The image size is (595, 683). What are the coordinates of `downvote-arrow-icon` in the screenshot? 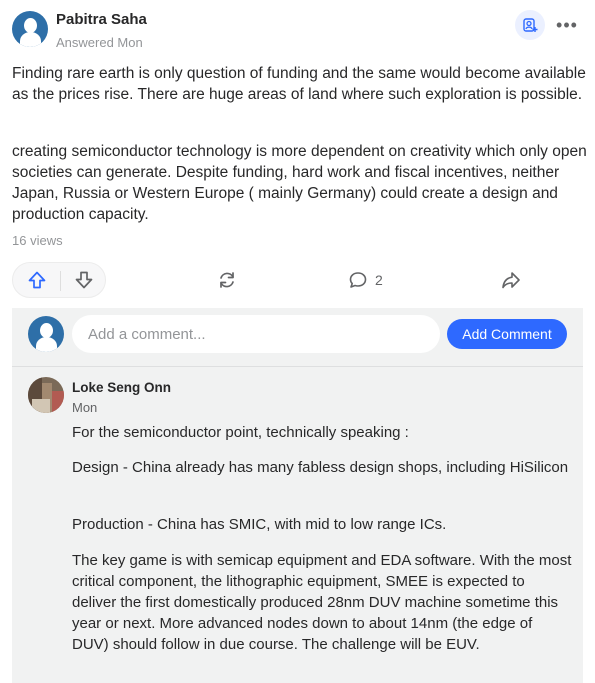 It's located at (84, 280).